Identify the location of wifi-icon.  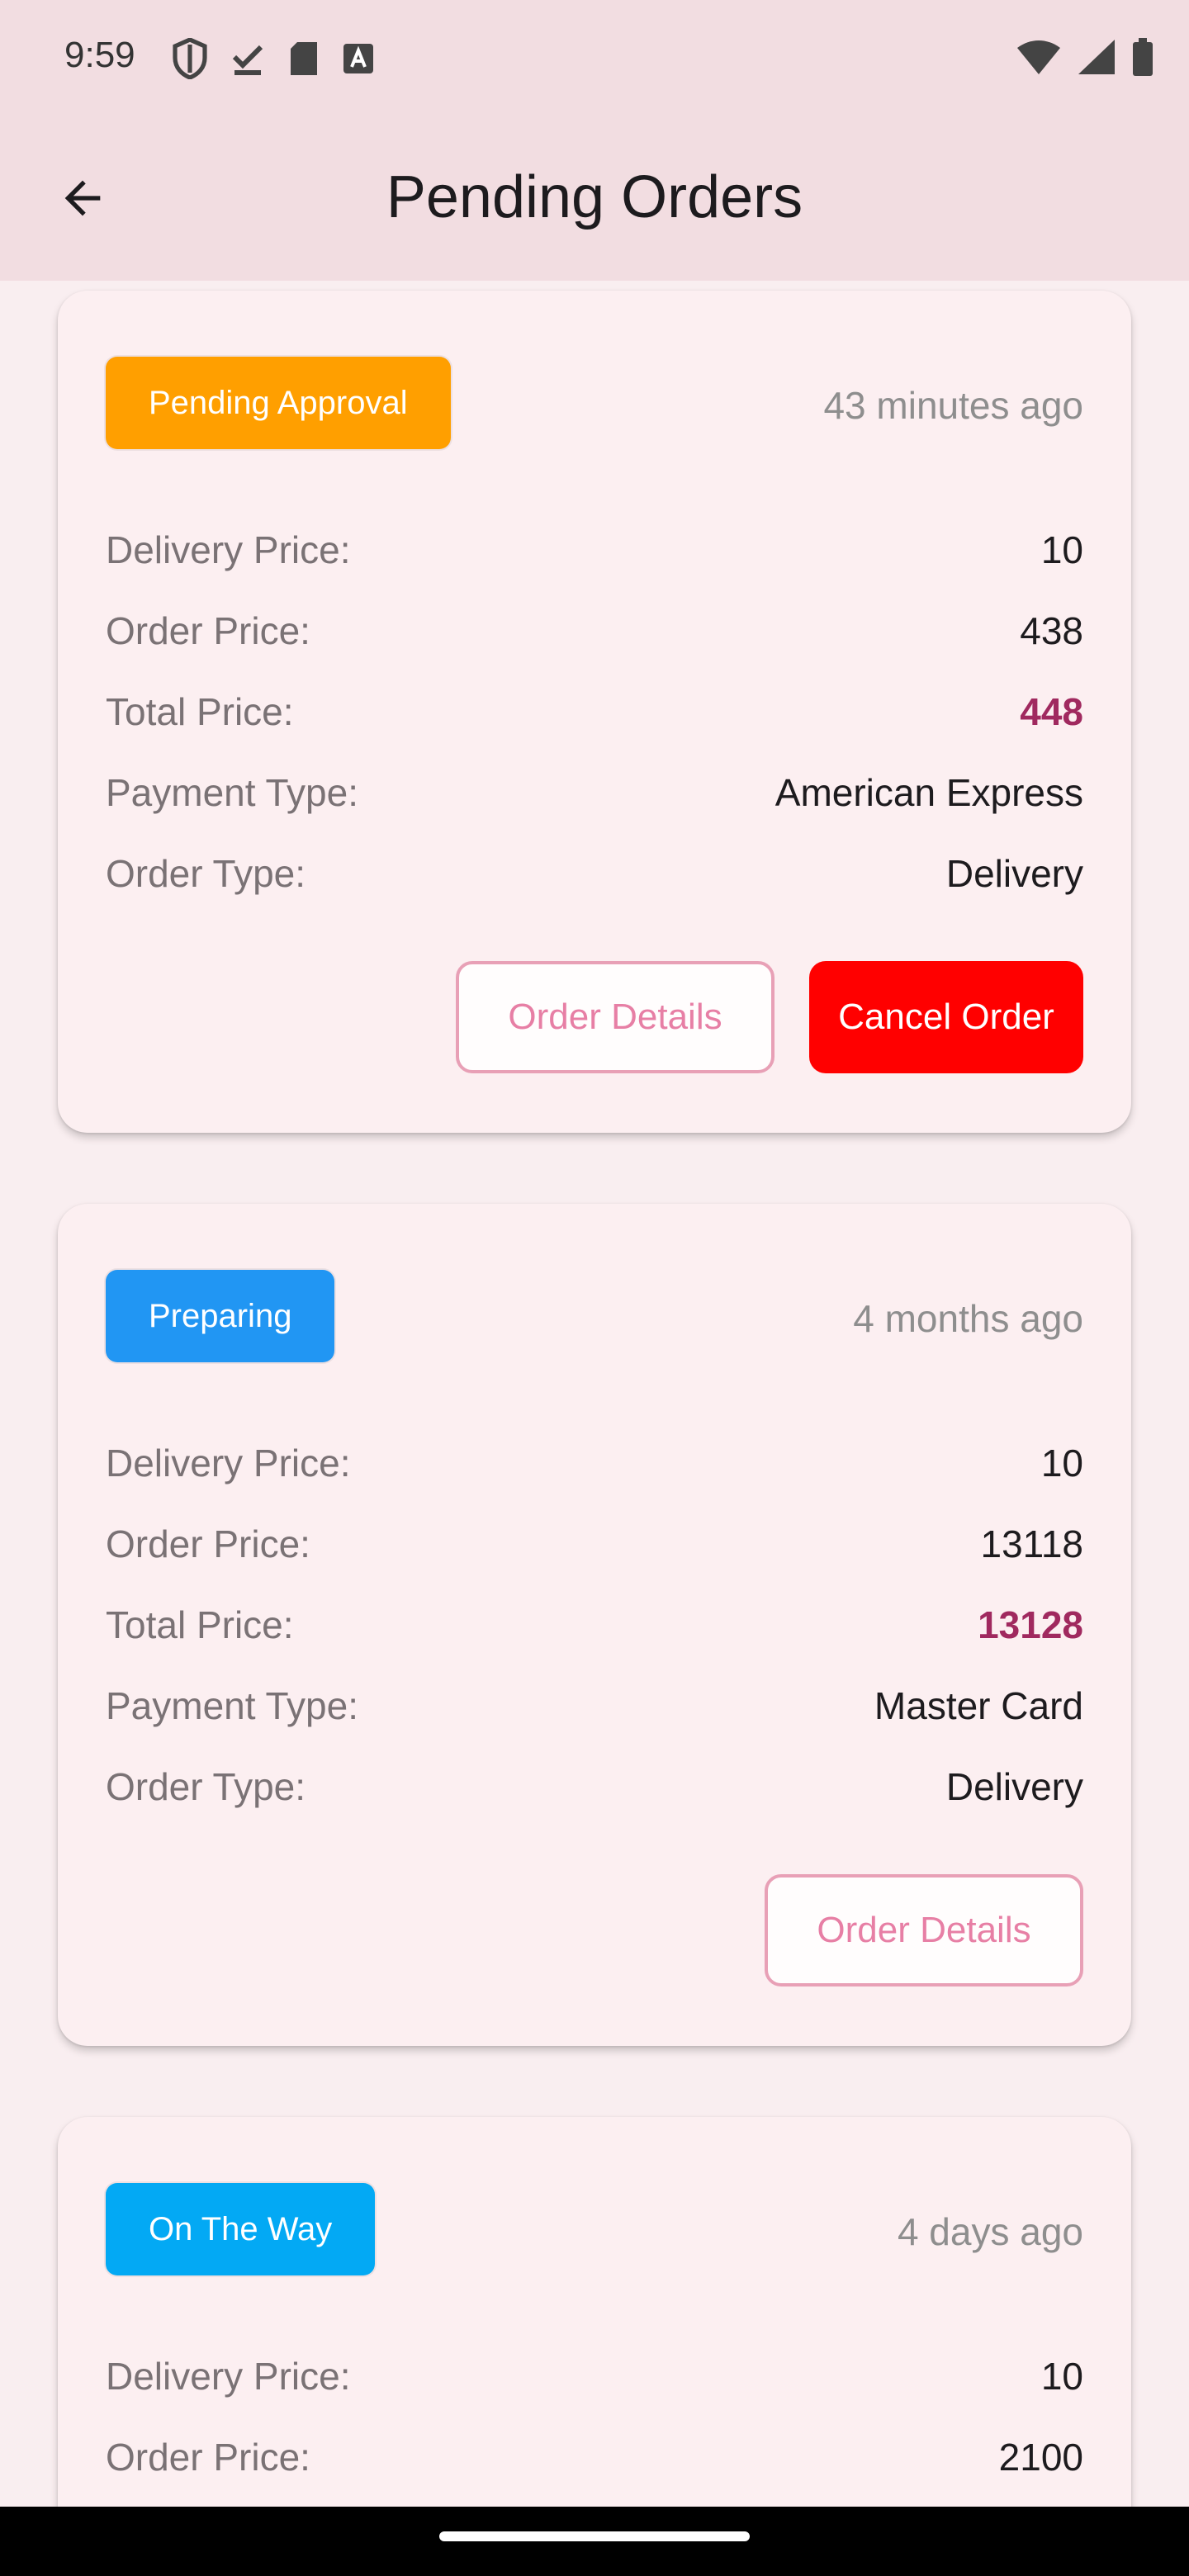
(1038, 57).